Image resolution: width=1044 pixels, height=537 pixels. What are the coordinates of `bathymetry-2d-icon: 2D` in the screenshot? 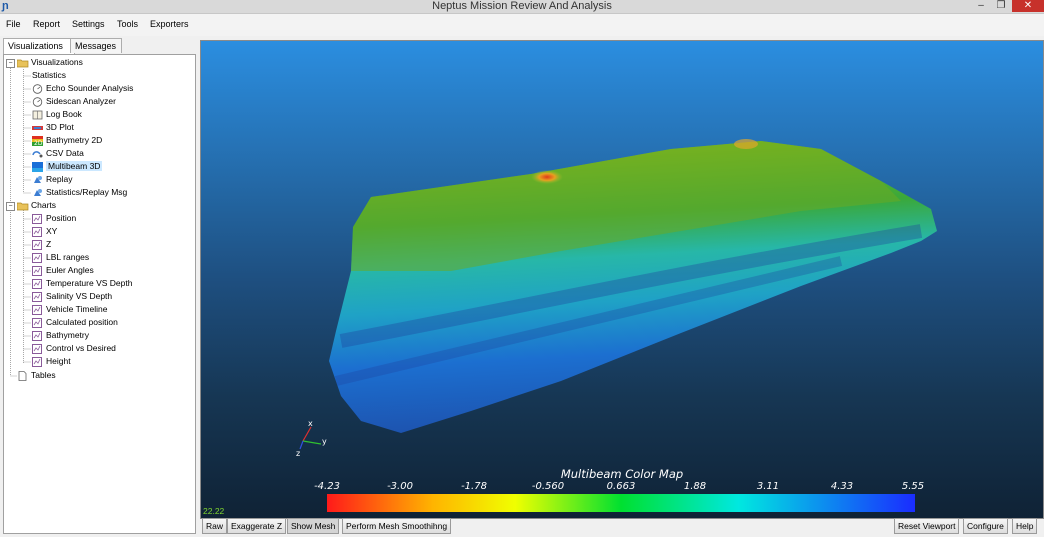 It's located at (37, 141).